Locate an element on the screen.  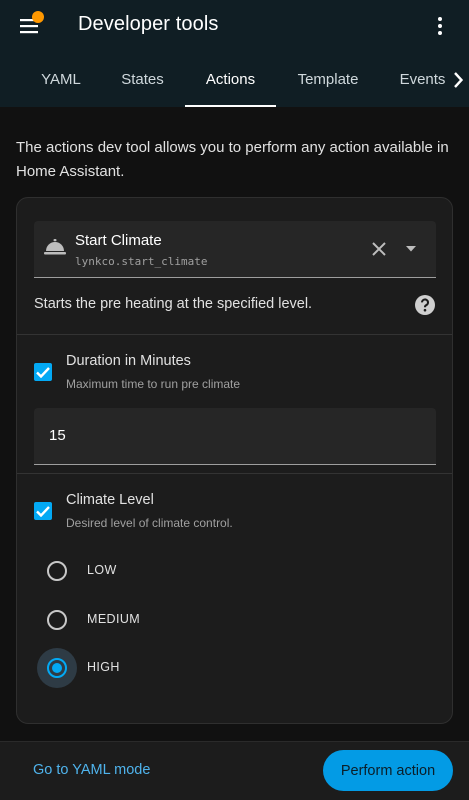
duration-title: Duration in Minutes is located at coordinates (128, 361).